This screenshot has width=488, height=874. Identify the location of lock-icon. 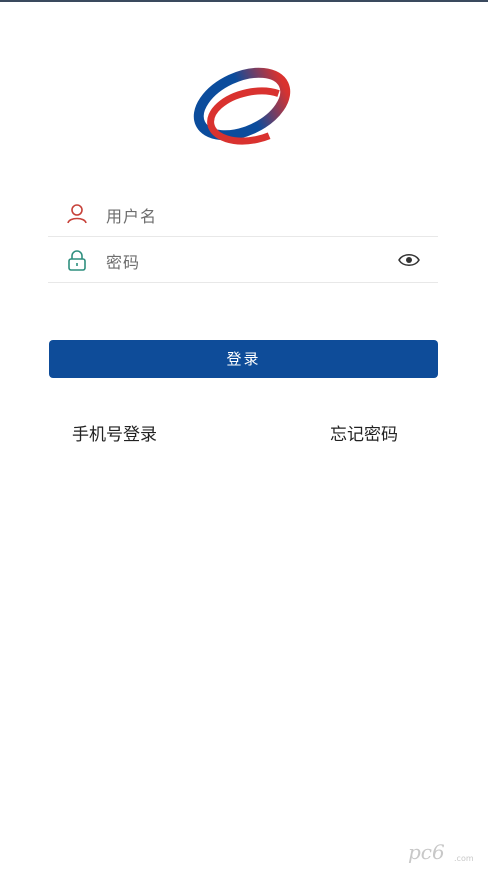
(77, 260).